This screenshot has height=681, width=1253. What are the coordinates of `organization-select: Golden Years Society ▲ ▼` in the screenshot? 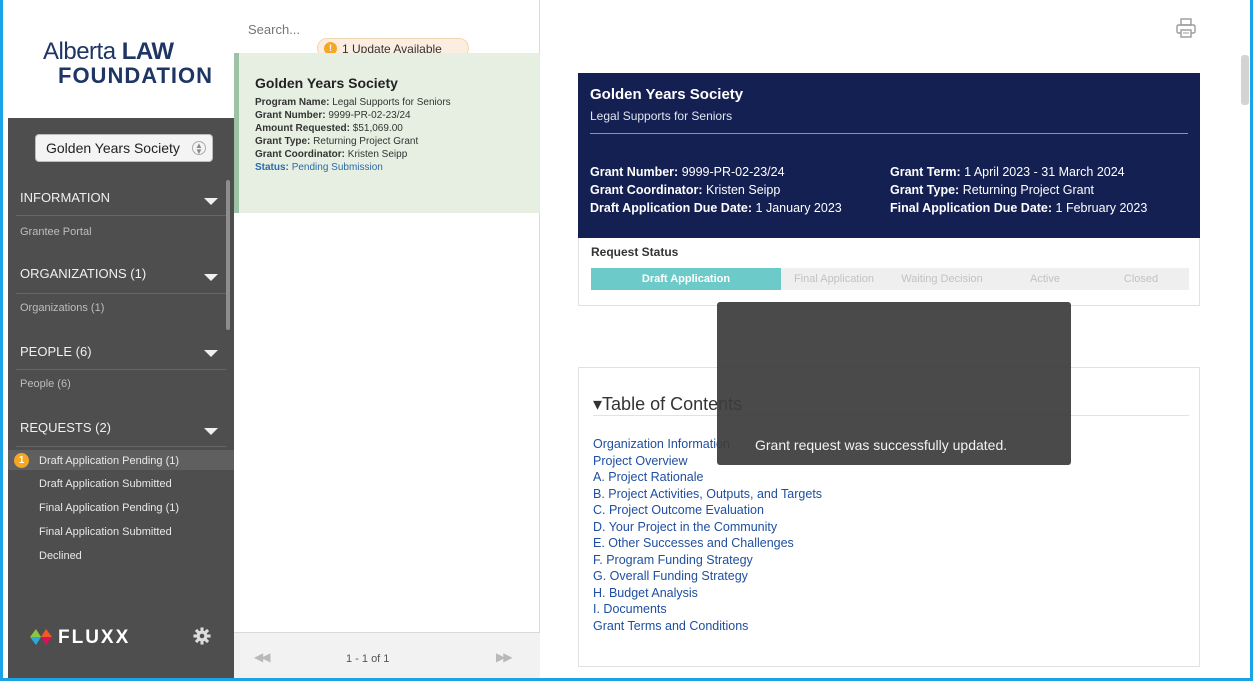 It's located at (124, 148).